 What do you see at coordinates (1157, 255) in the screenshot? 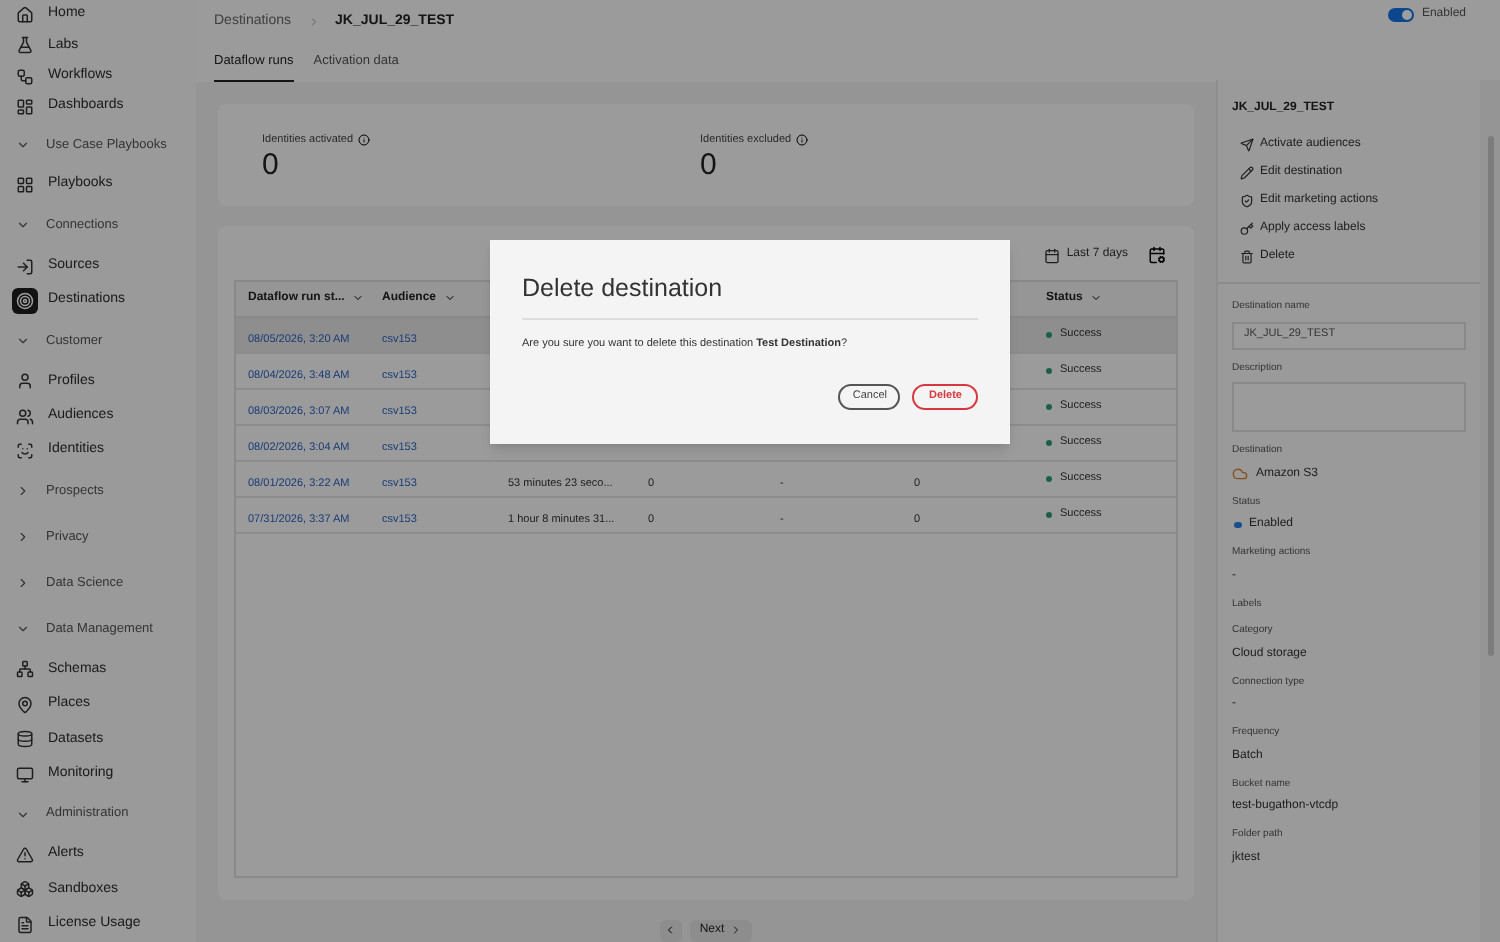
I see `calendar-settings-icon` at bounding box center [1157, 255].